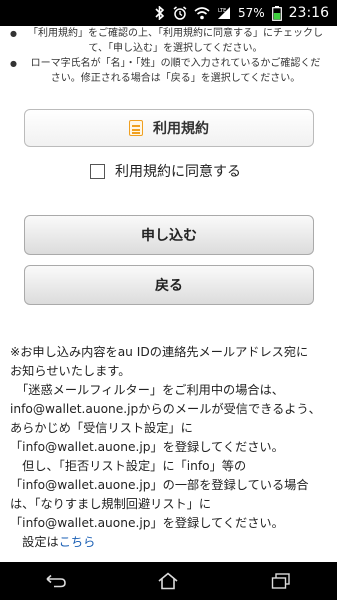 This screenshot has height=600, width=337. I want to click on document-icon, so click(136, 128).